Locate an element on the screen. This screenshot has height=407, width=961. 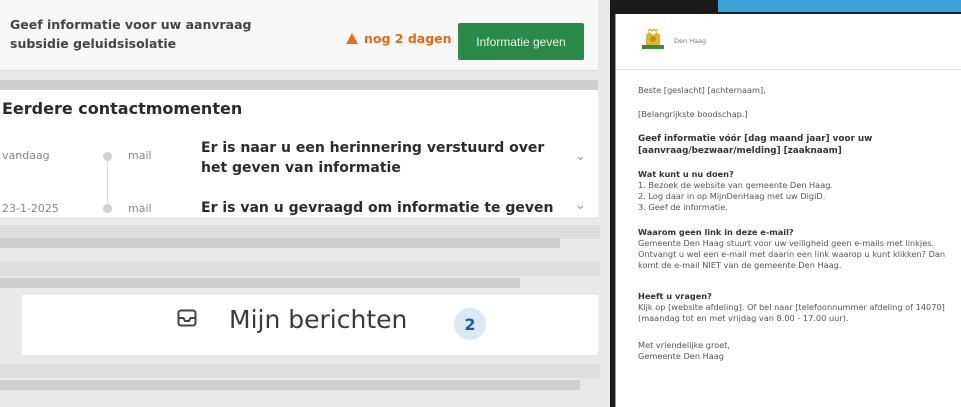
my-messages-label: Mijn berichten is located at coordinates (318, 319).